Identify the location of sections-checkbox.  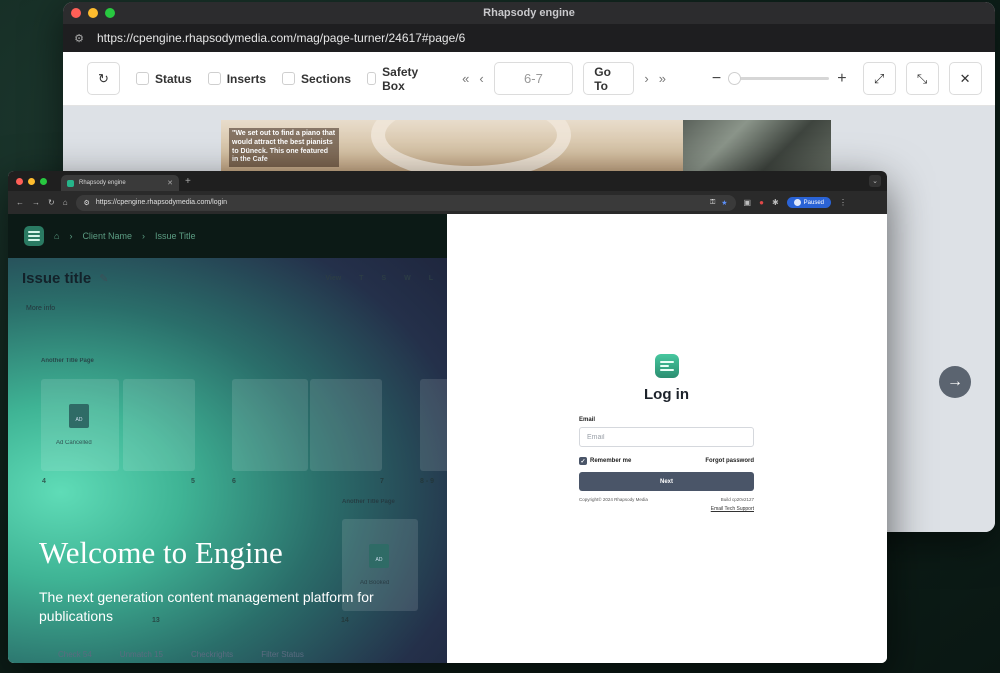
(289, 78).